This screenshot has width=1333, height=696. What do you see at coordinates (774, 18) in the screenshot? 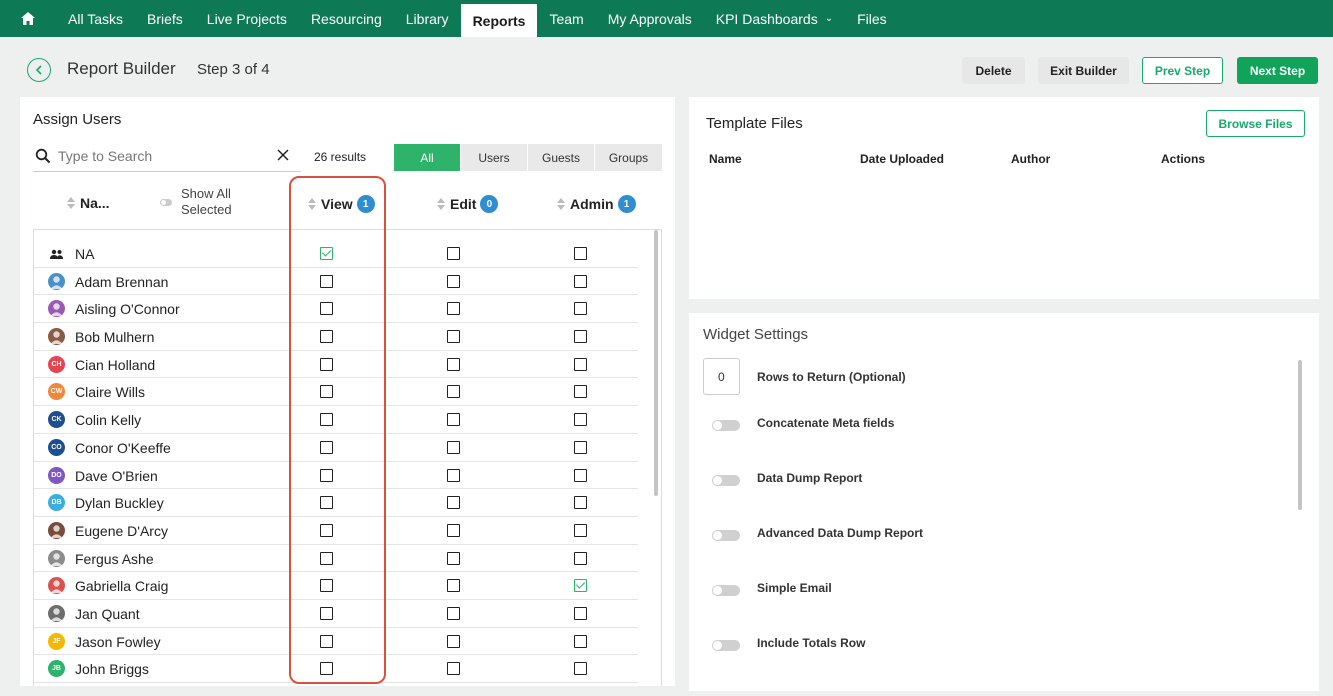
I see `nav-item-kpi-dashboards: KPI Dashboards ⌄` at bounding box center [774, 18].